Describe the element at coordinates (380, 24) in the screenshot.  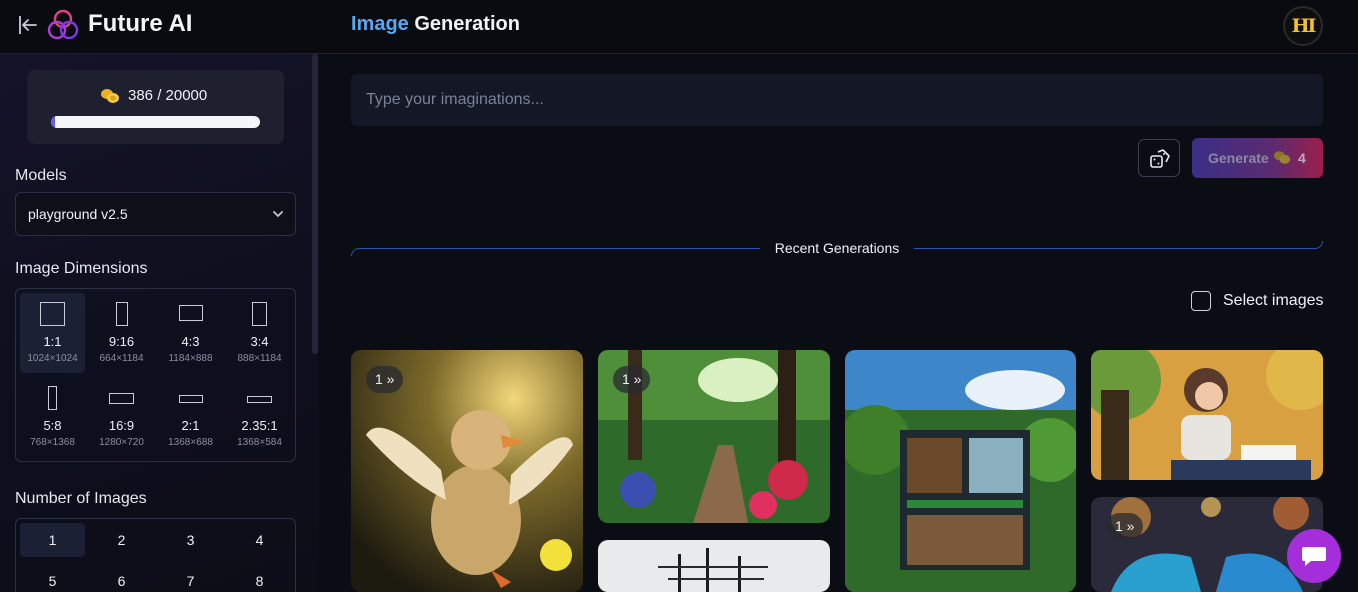
I see `page-title-part1: Image` at that location.